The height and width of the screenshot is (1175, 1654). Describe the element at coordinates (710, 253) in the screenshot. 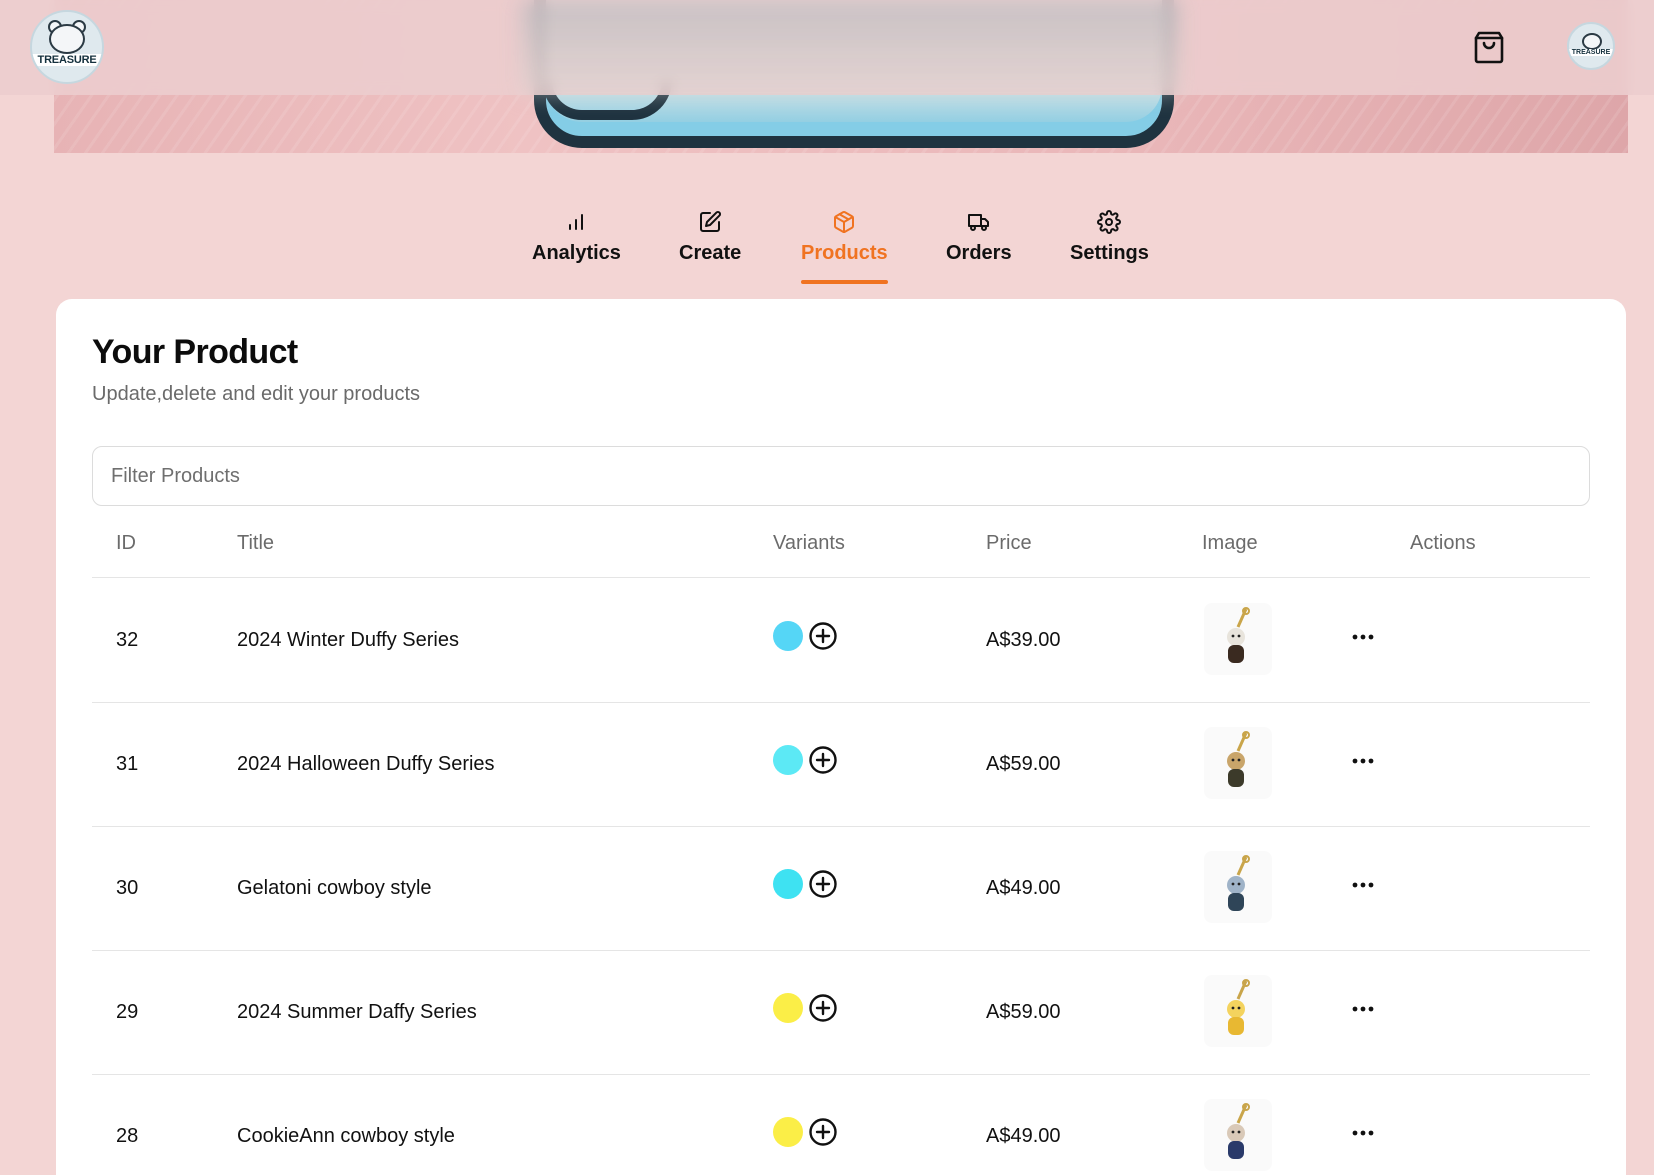

I see `tab-label: Create` at that location.